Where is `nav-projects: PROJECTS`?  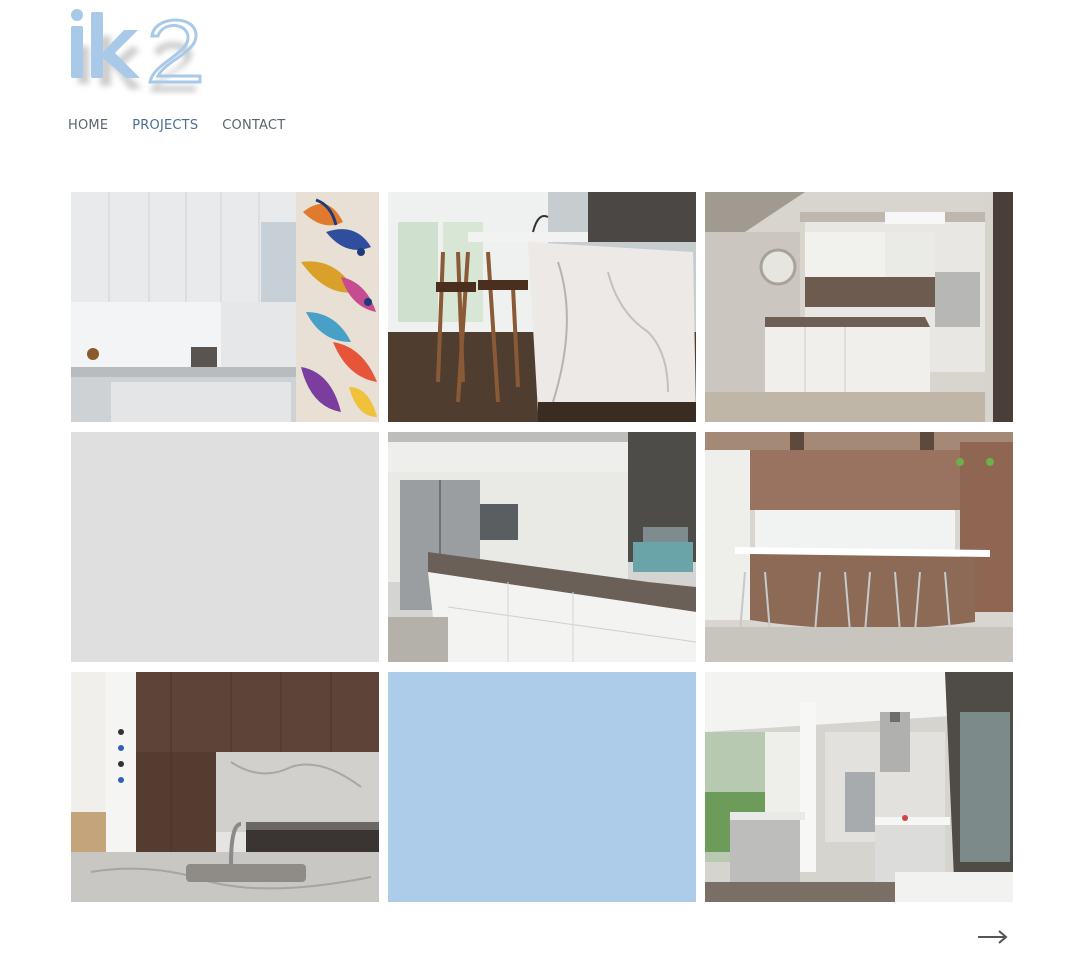 nav-projects: PROJECTS is located at coordinates (165, 127).